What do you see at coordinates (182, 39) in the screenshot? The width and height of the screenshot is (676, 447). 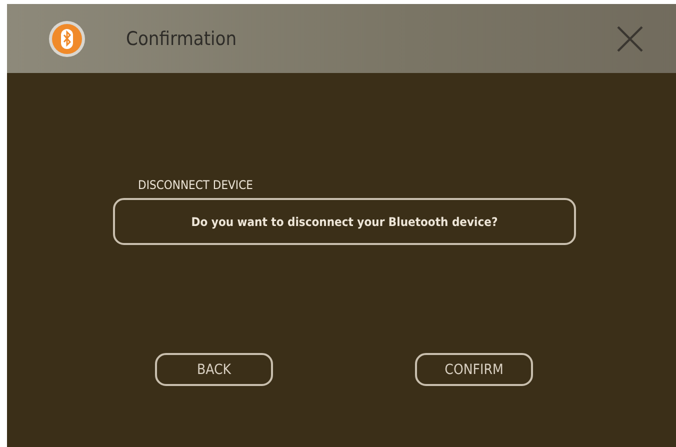 I see `header-title: Confirmation` at bounding box center [182, 39].